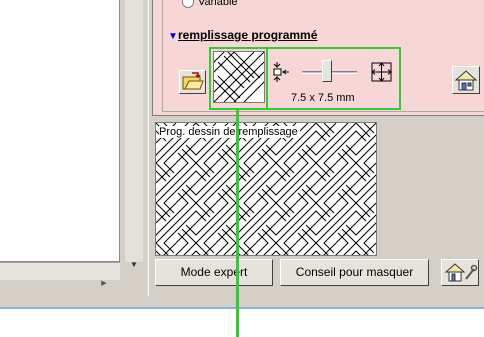 This screenshot has width=484, height=337. Describe the element at coordinates (247, 35) in the screenshot. I see `section-title: remplissage programmé` at that location.